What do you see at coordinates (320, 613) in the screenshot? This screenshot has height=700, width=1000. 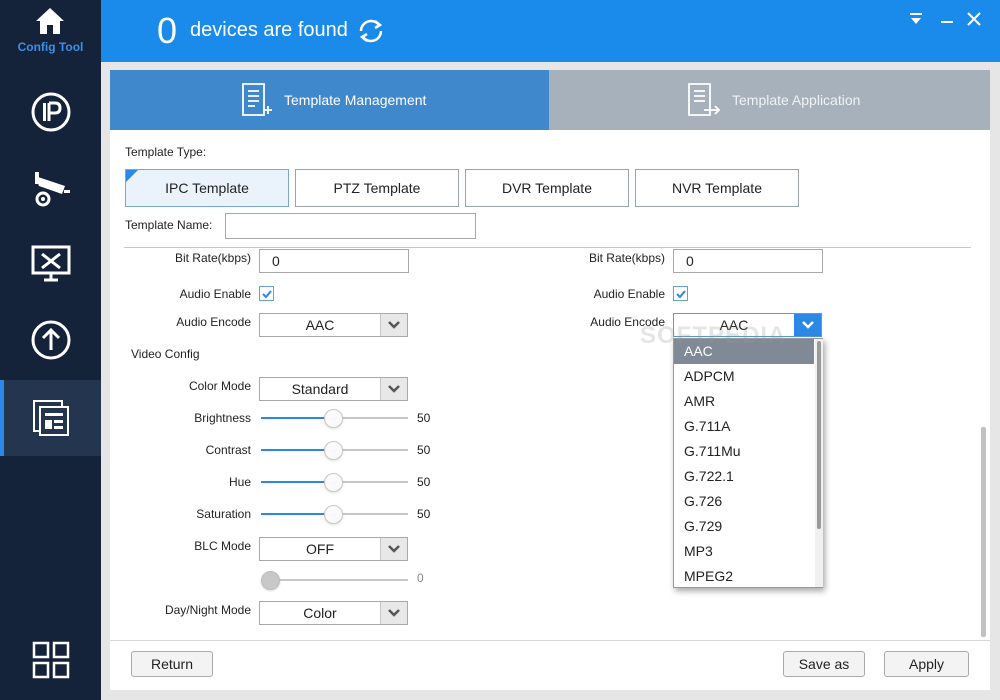 I see `day-night-mode-value: Color` at bounding box center [320, 613].